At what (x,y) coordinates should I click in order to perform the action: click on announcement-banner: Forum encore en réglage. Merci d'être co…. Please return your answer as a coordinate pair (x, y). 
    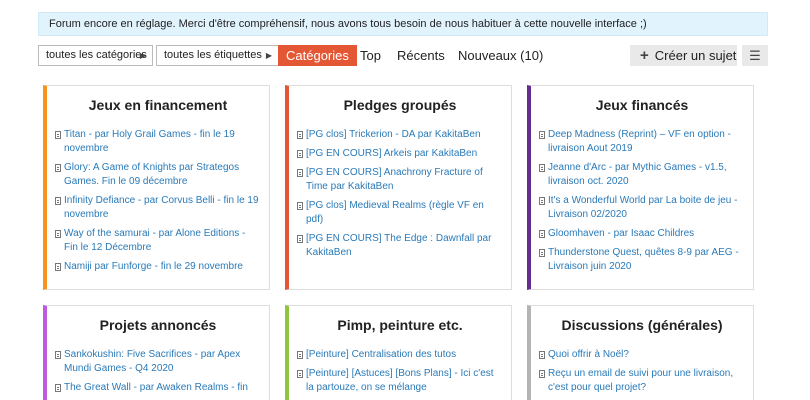
    Looking at the image, I should click on (403, 24).